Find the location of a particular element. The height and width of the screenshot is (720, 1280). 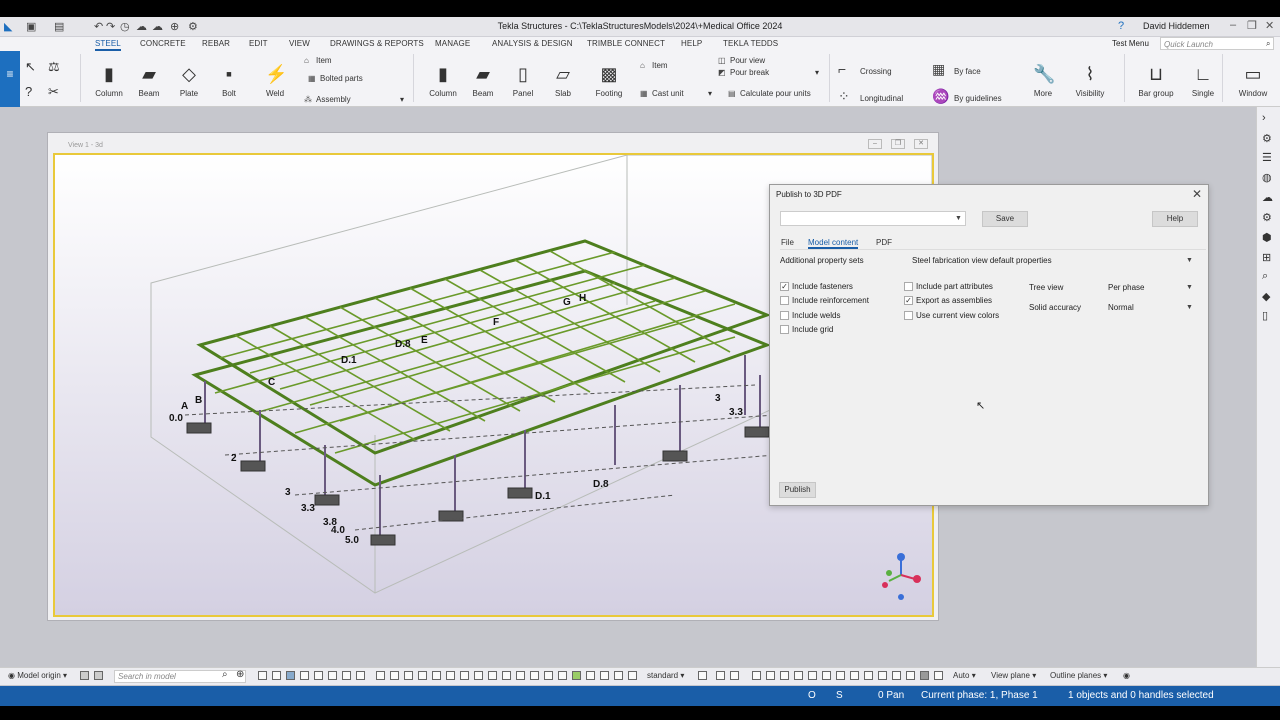

select-arrow-icon: ↖ is located at coordinates (30, 67).